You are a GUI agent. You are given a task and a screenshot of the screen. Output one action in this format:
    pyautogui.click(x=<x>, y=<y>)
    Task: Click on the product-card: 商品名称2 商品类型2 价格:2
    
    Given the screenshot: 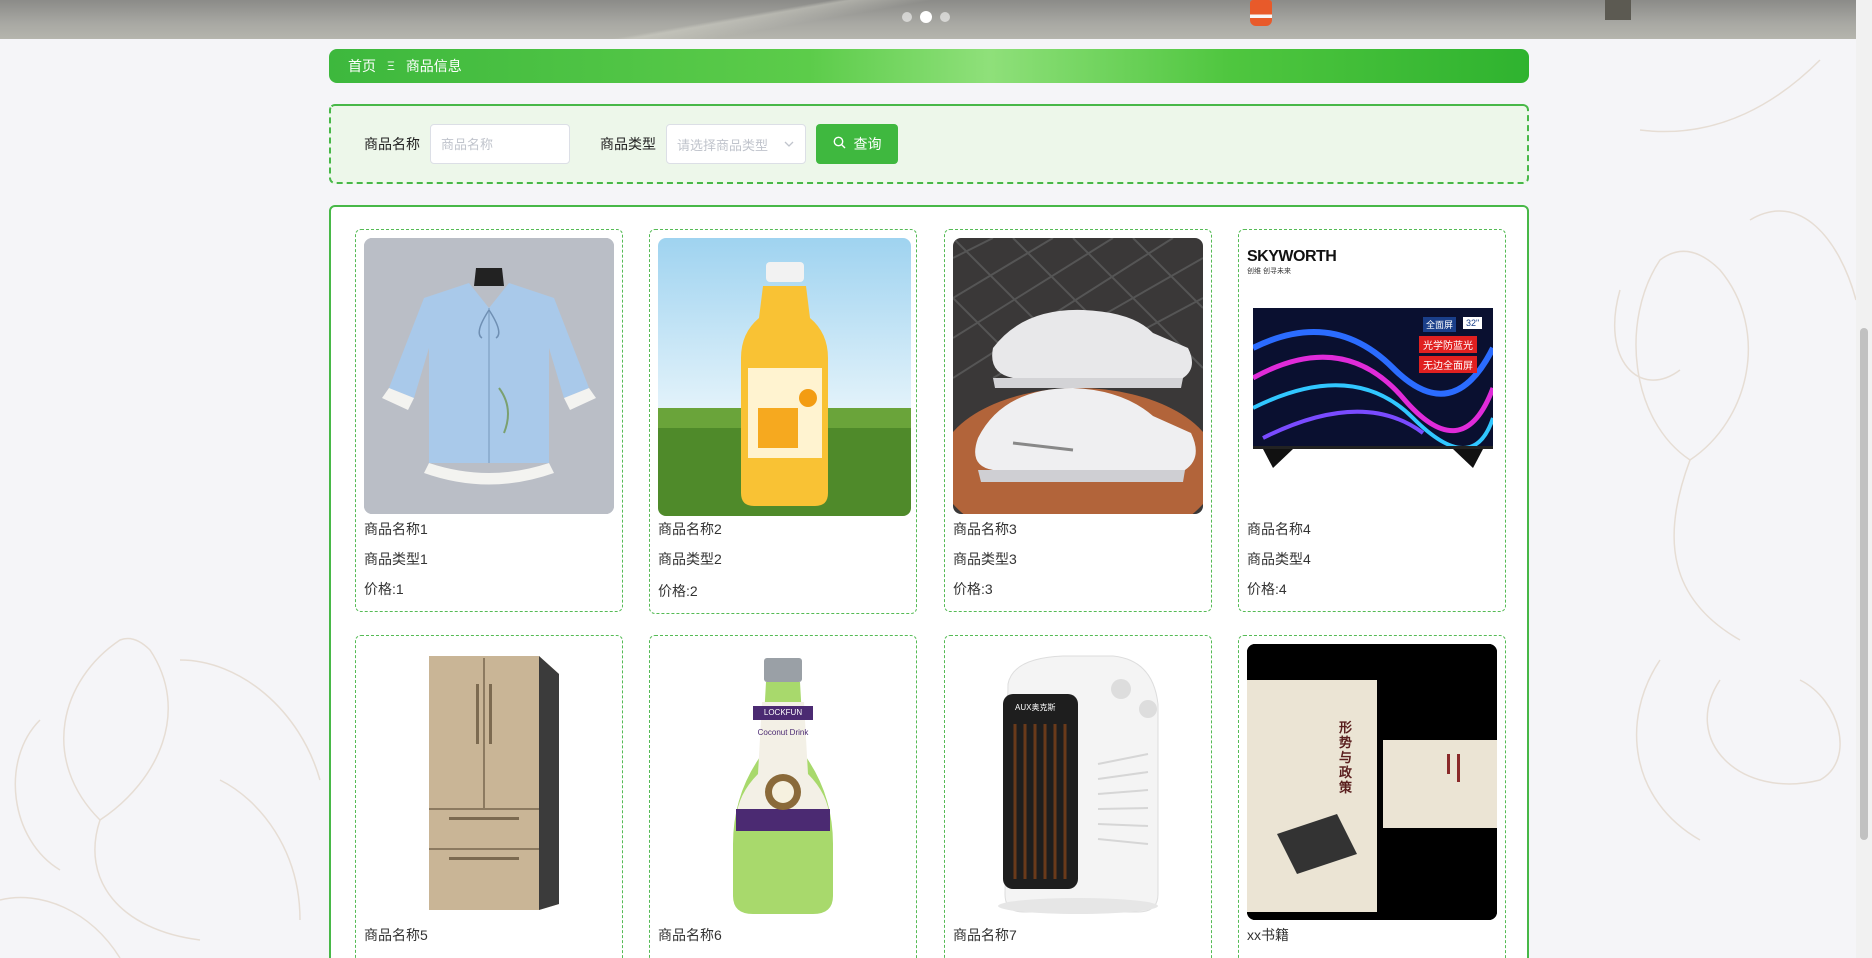 What is the action you would take?
    pyautogui.click(x=783, y=421)
    